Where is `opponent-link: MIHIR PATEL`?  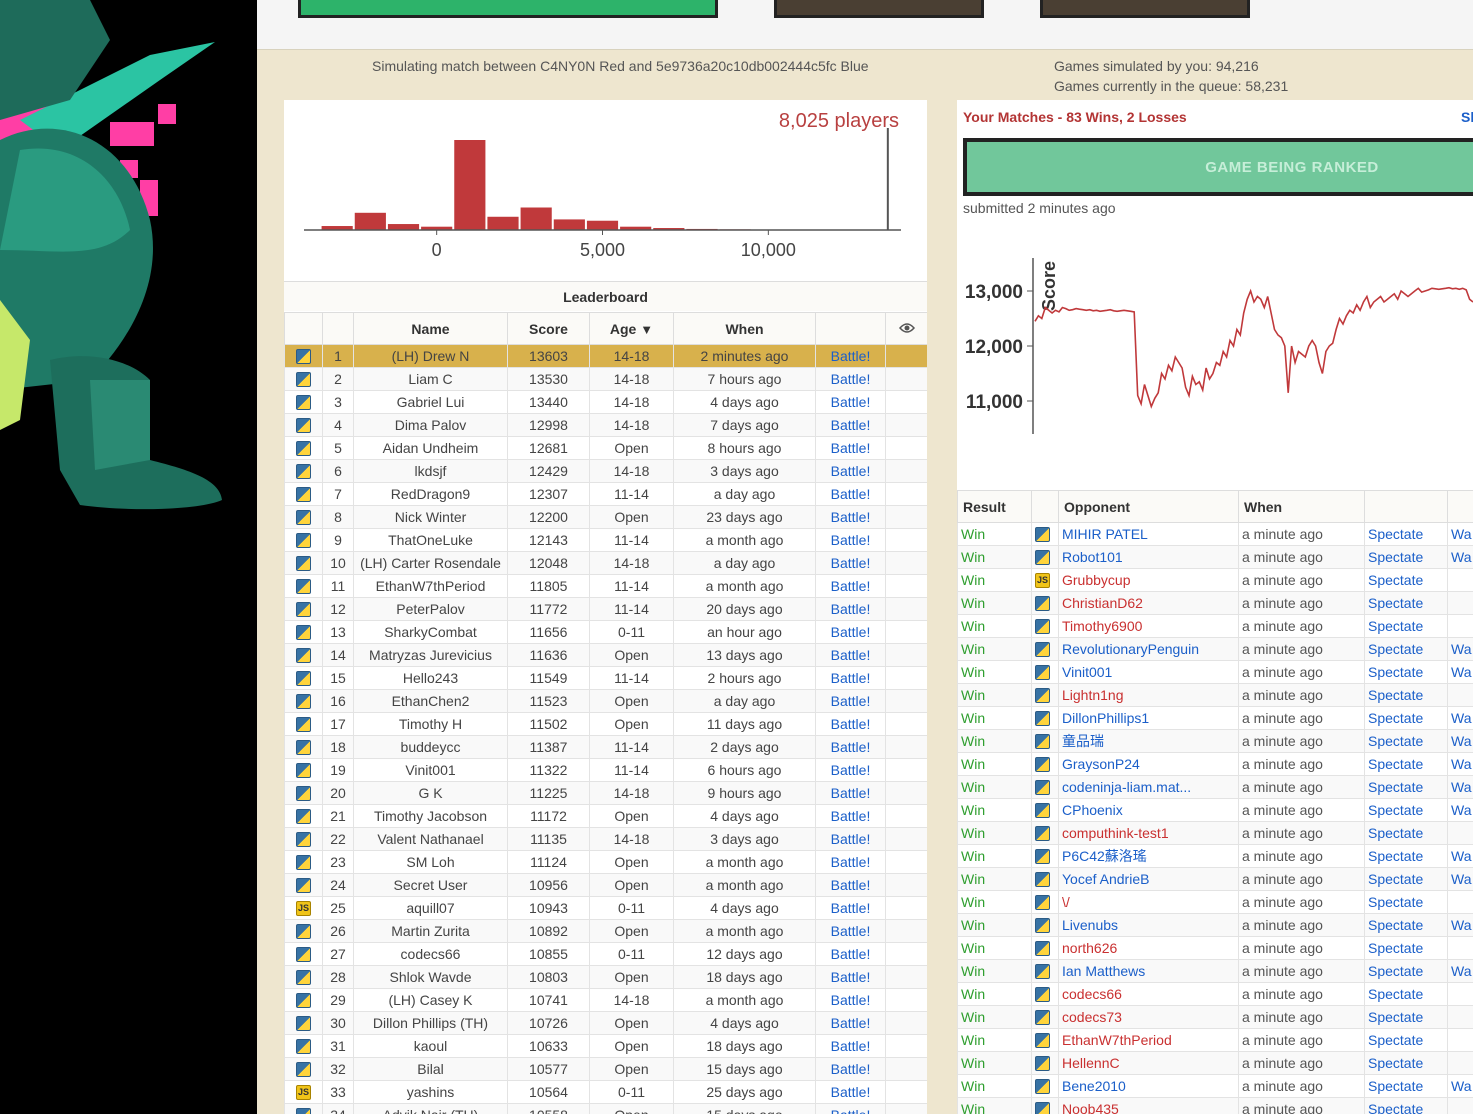 opponent-link: MIHIR PATEL is located at coordinates (1148, 534).